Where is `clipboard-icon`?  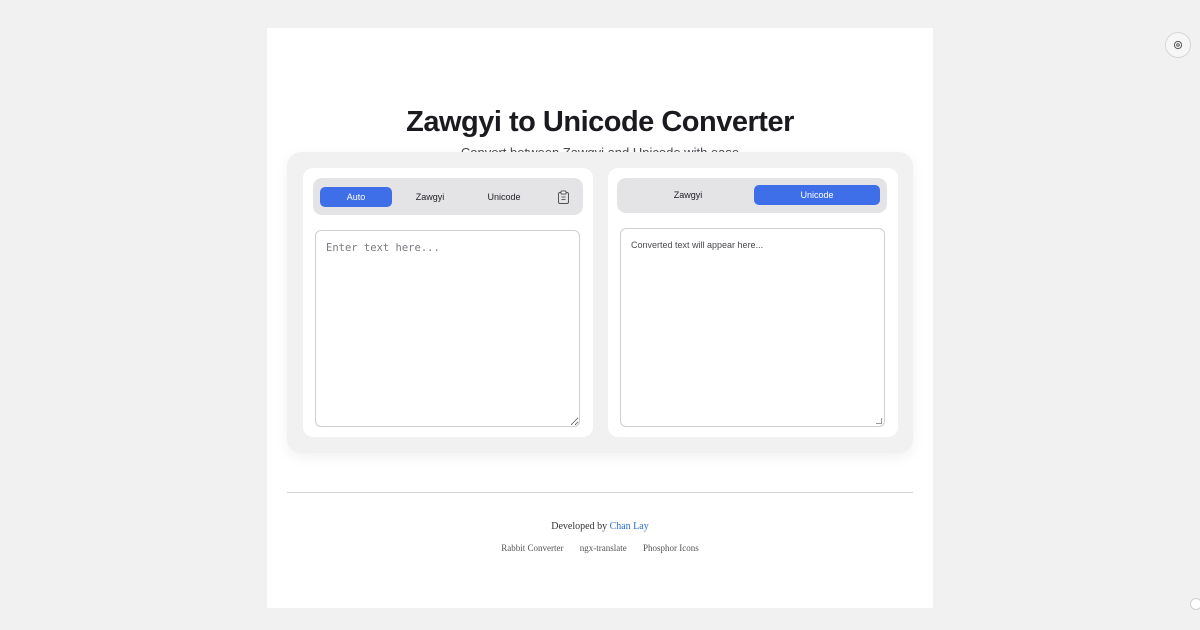 clipboard-icon is located at coordinates (563, 197).